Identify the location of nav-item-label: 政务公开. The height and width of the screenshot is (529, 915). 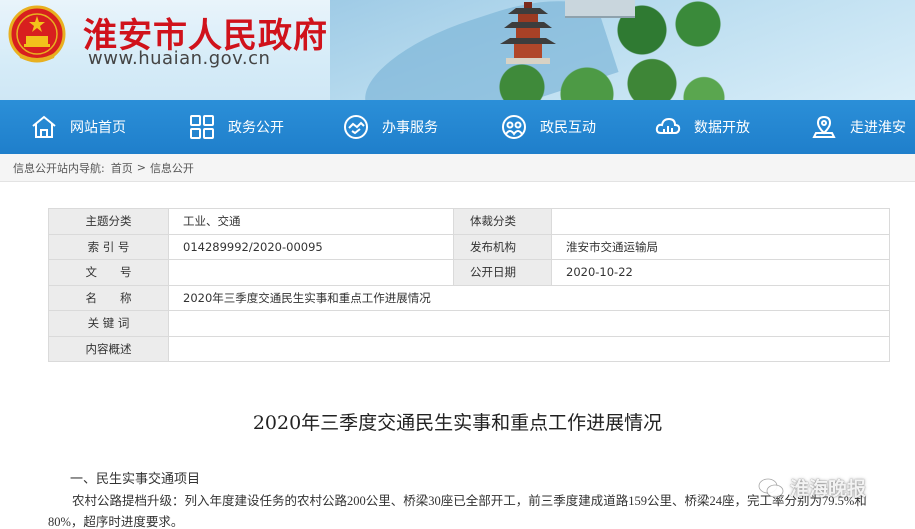
(256, 128).